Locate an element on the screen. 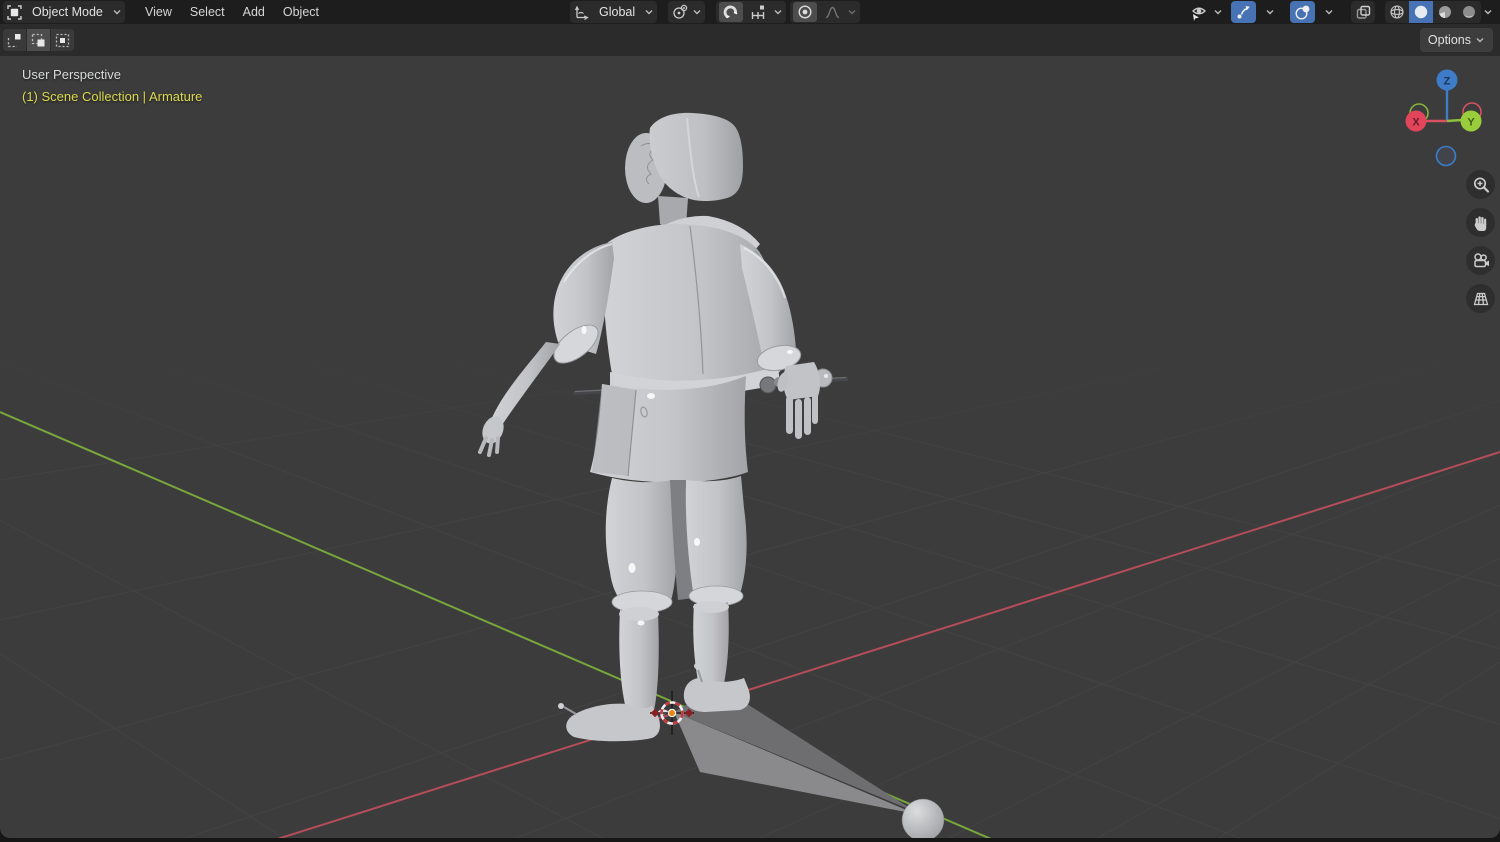  select-tool-group is located at coordinates (38, 40).